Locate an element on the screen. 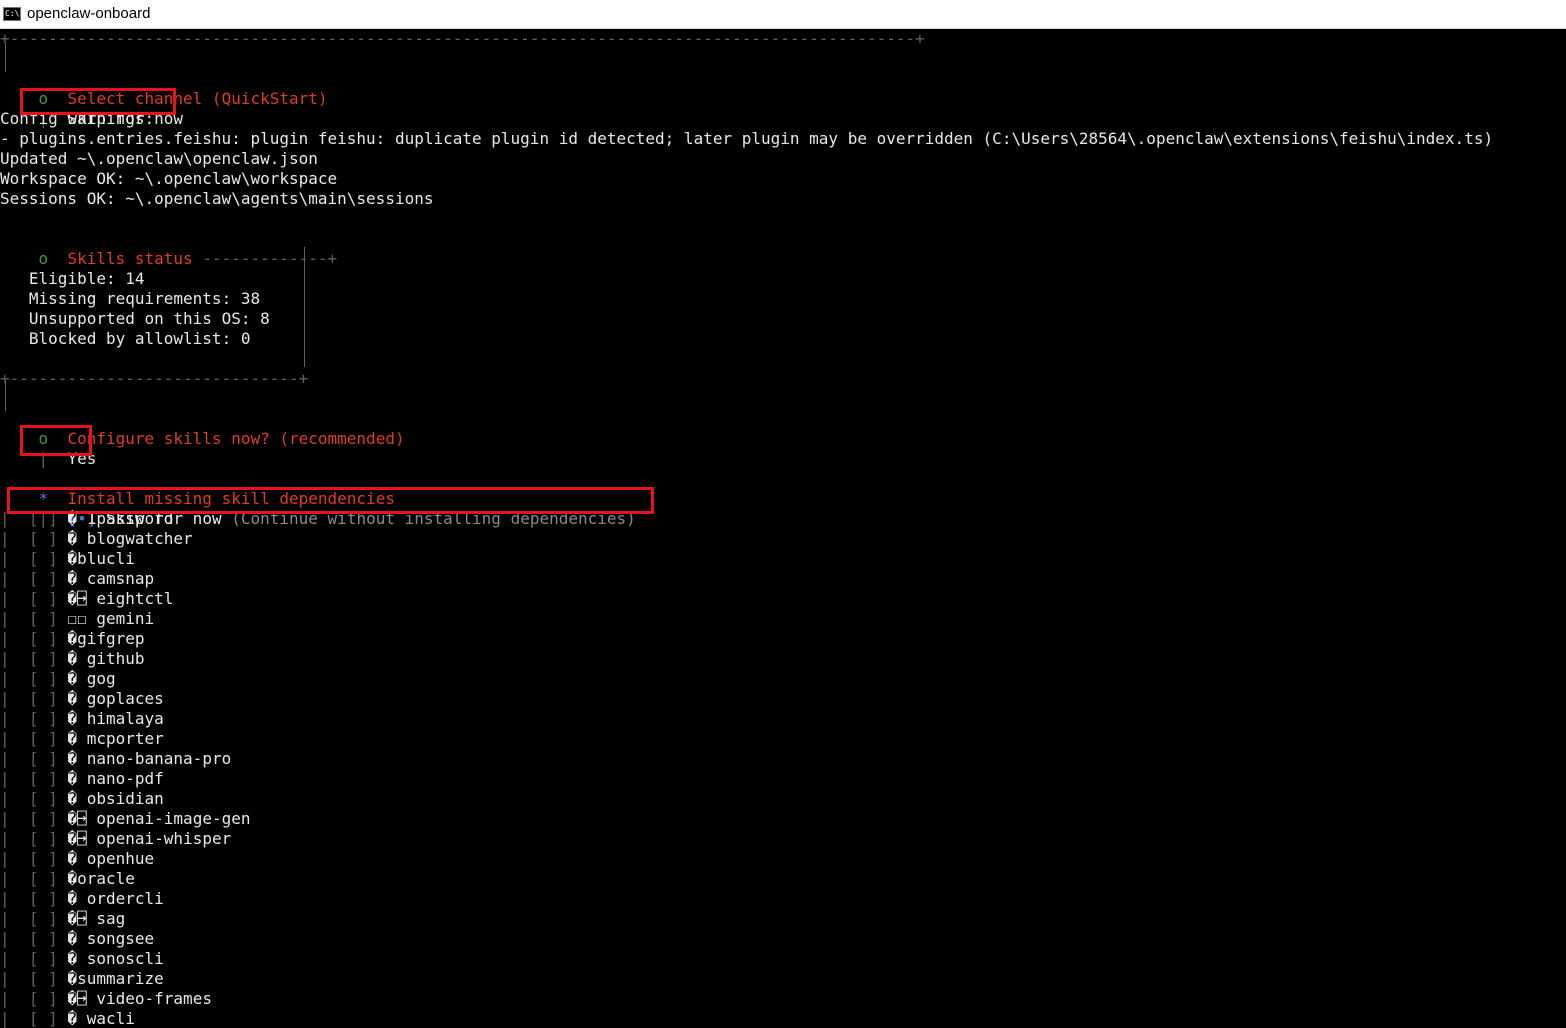 This screenshot has height=1028, width=1566. dependency-option: | [ ] �⍈ openai-whisper is located at coordinates (115, 839).